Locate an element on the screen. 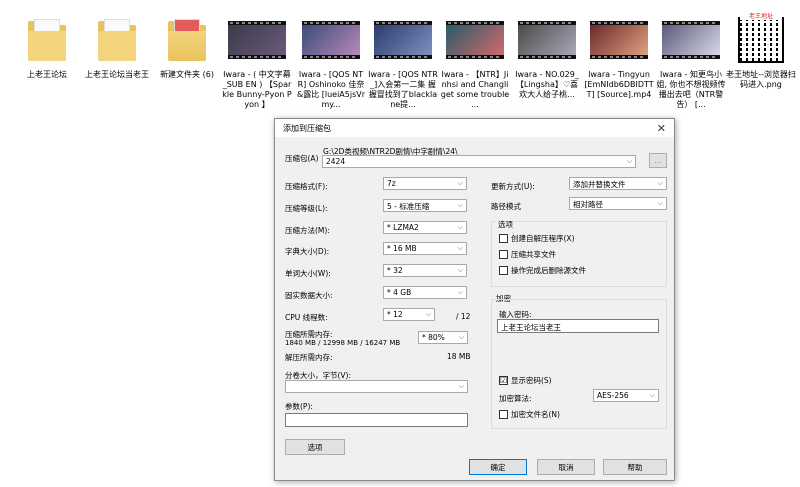 The image size is (800, 487). qr-caption: 老王地址 is located at coordinates (761, 15).